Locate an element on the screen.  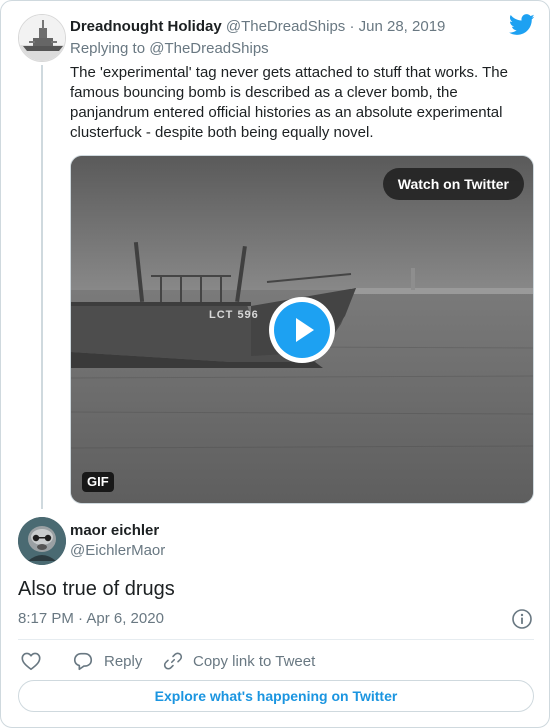
info-icon is located at coordinates (522, 619).